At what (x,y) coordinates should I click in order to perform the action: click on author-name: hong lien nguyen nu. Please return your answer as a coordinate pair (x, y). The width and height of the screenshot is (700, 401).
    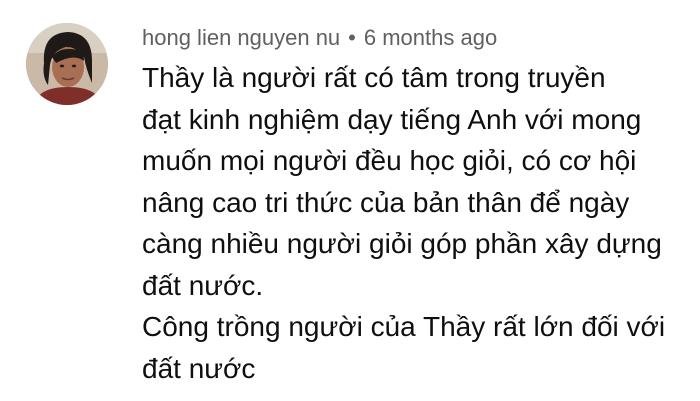
    Looking at the image, I should click on (241, 37).